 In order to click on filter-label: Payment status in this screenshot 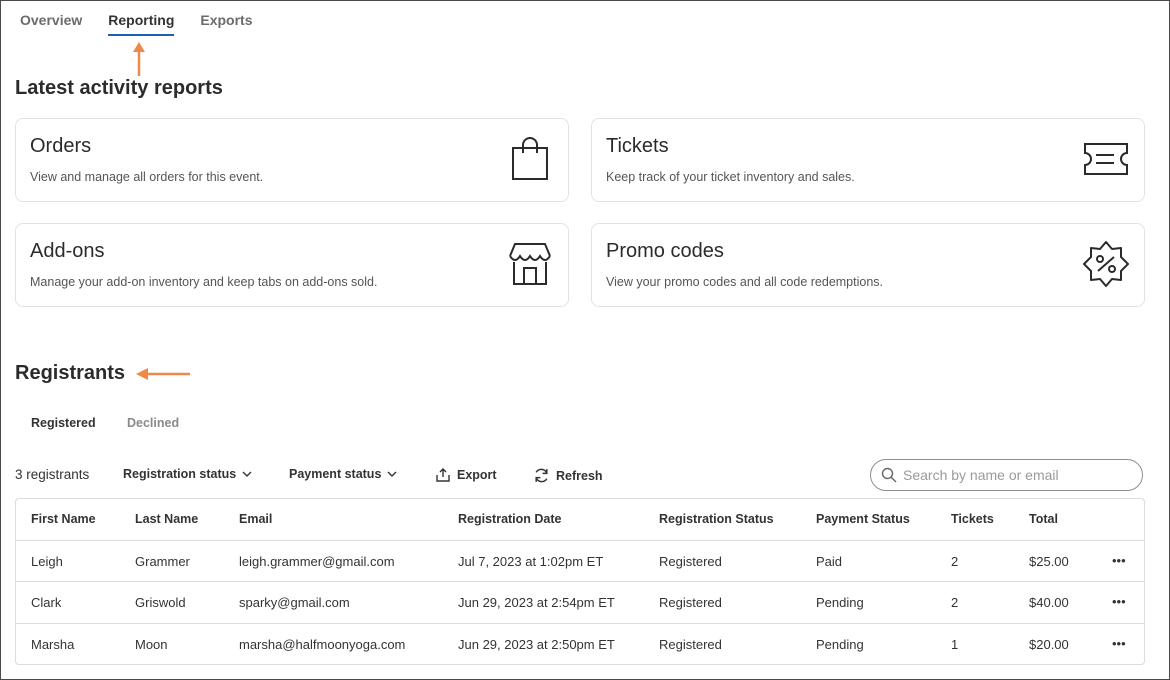, I will do `click(335, 474)`.